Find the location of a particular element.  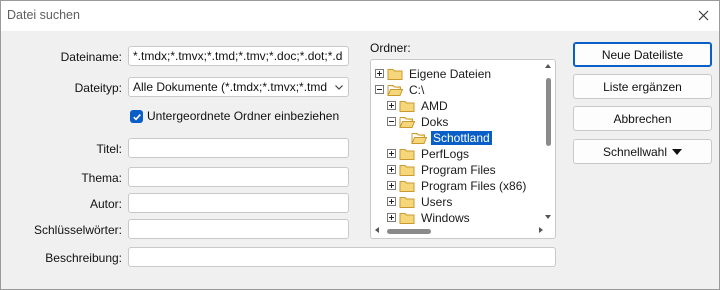

title-bar: Datei suchen is located at coordinates (360, 16).